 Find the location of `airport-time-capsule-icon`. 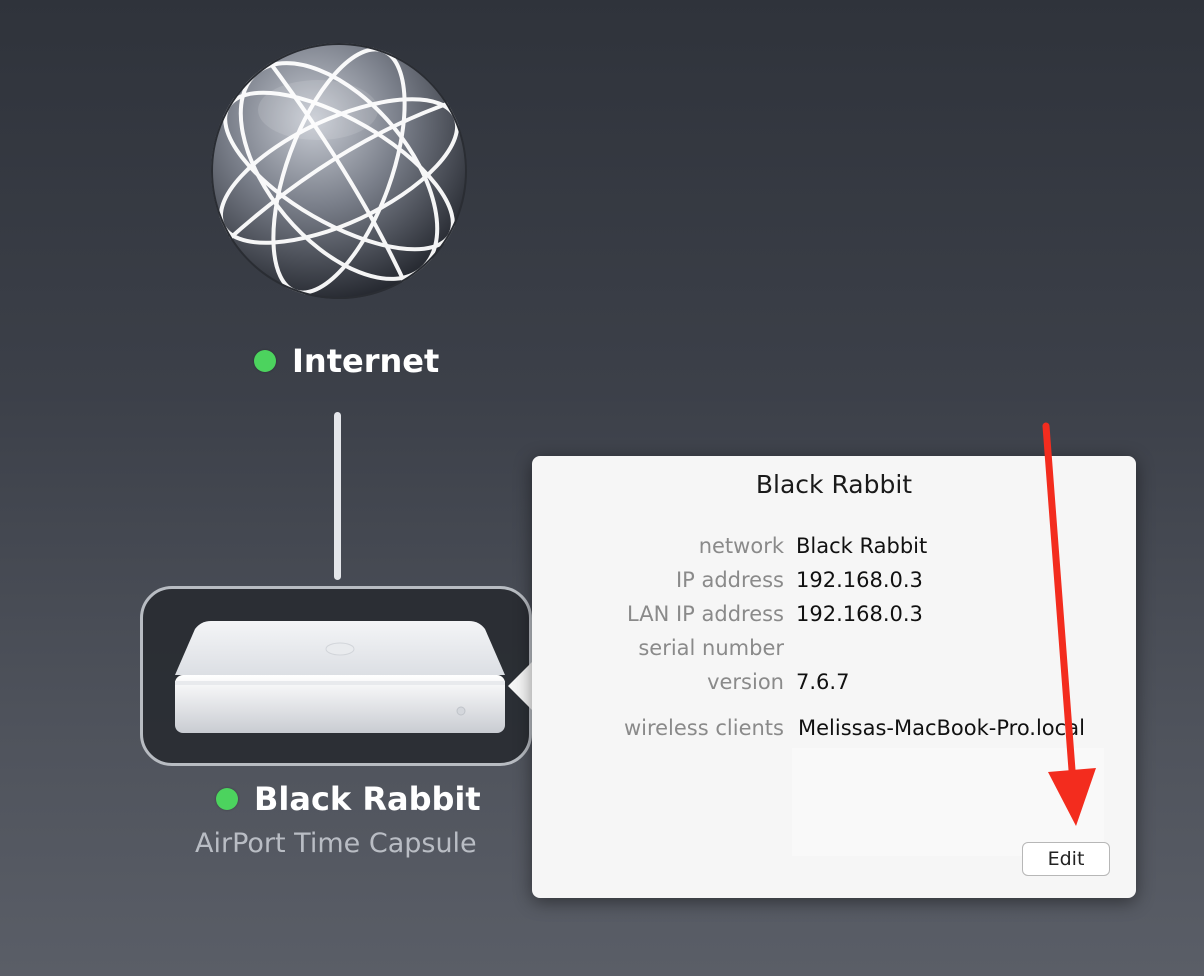

airport-time-capsule-icon is located at coordinates (340, 677).